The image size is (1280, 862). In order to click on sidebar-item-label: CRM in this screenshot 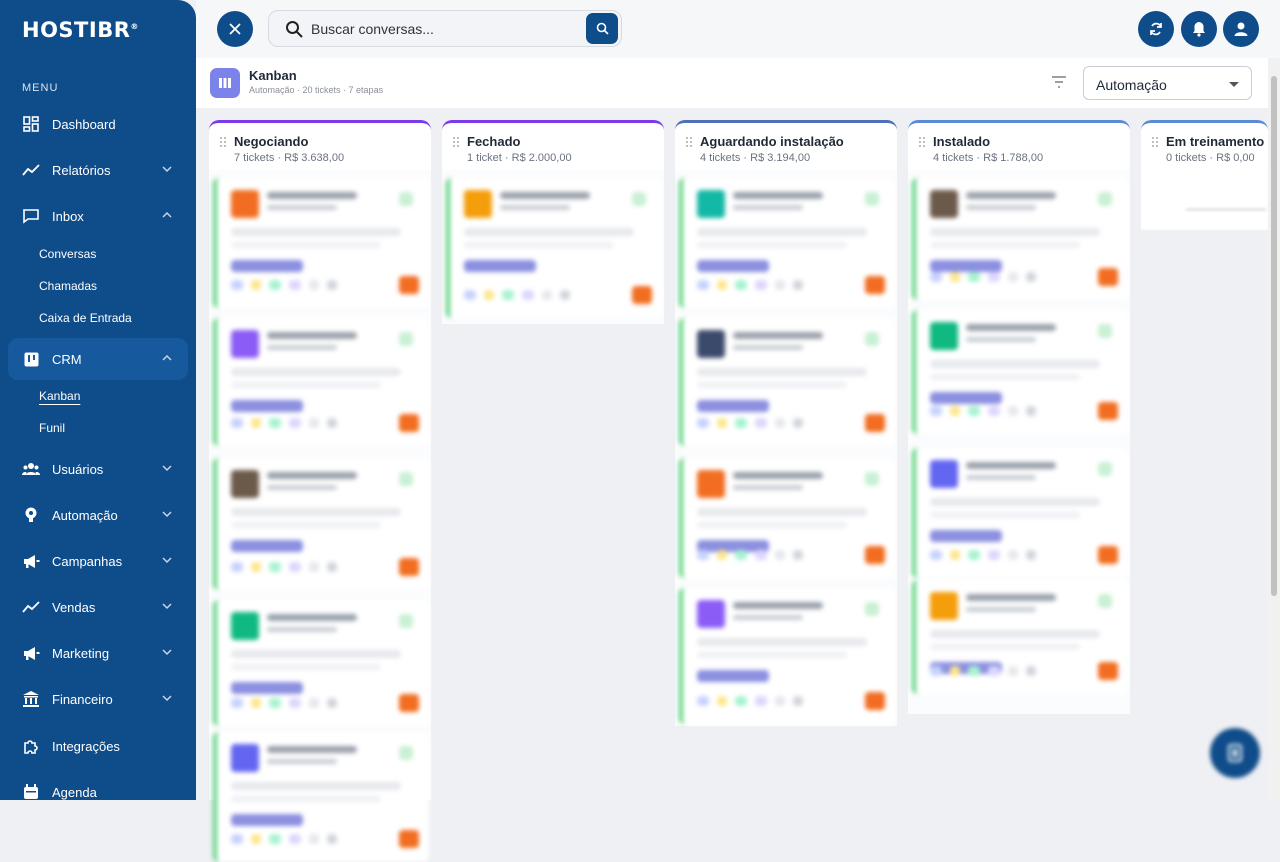, I will do `click(67, 359)`.